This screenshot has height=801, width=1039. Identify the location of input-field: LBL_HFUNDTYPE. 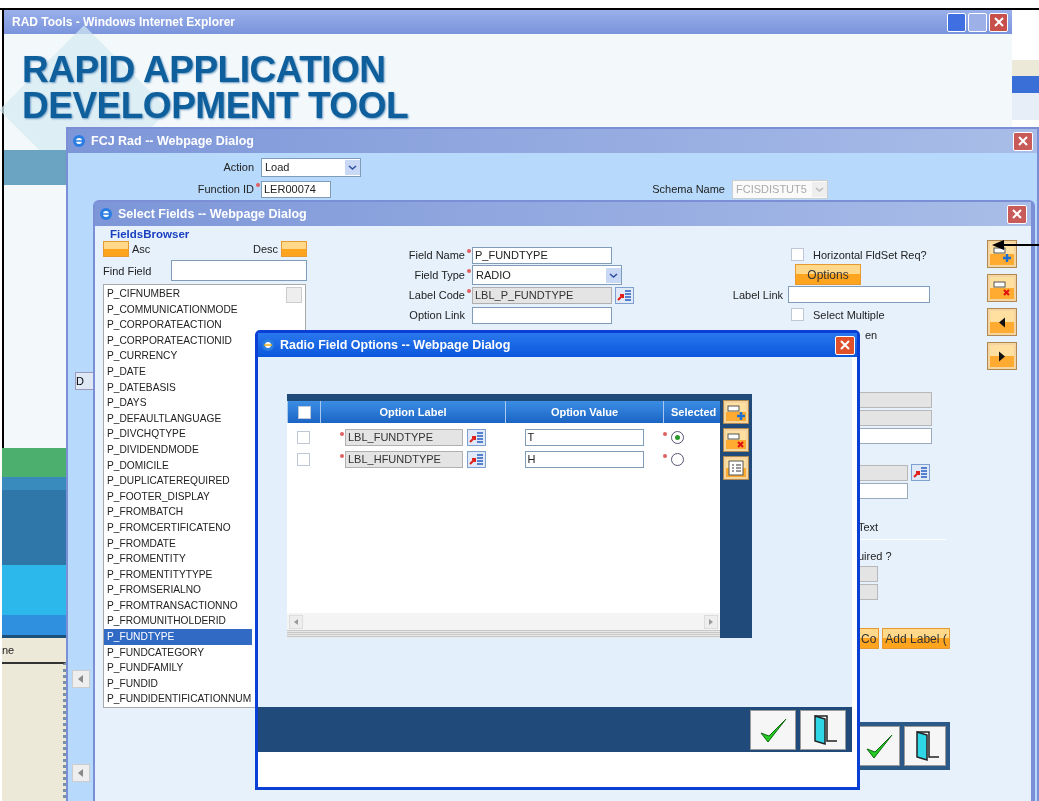
(404, 459).